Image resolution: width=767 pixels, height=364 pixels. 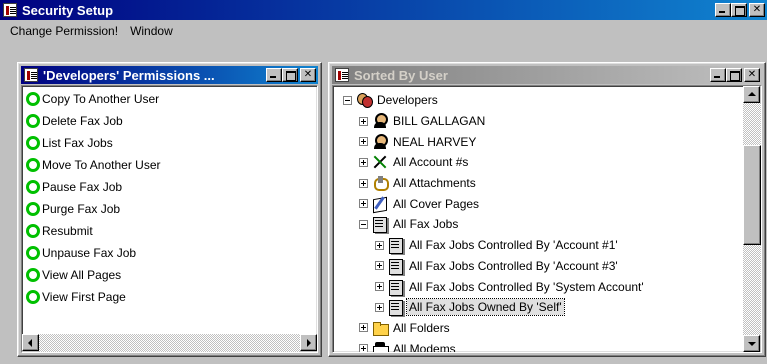 I want to click on scroll-right-button, so click(x=308, y=342).